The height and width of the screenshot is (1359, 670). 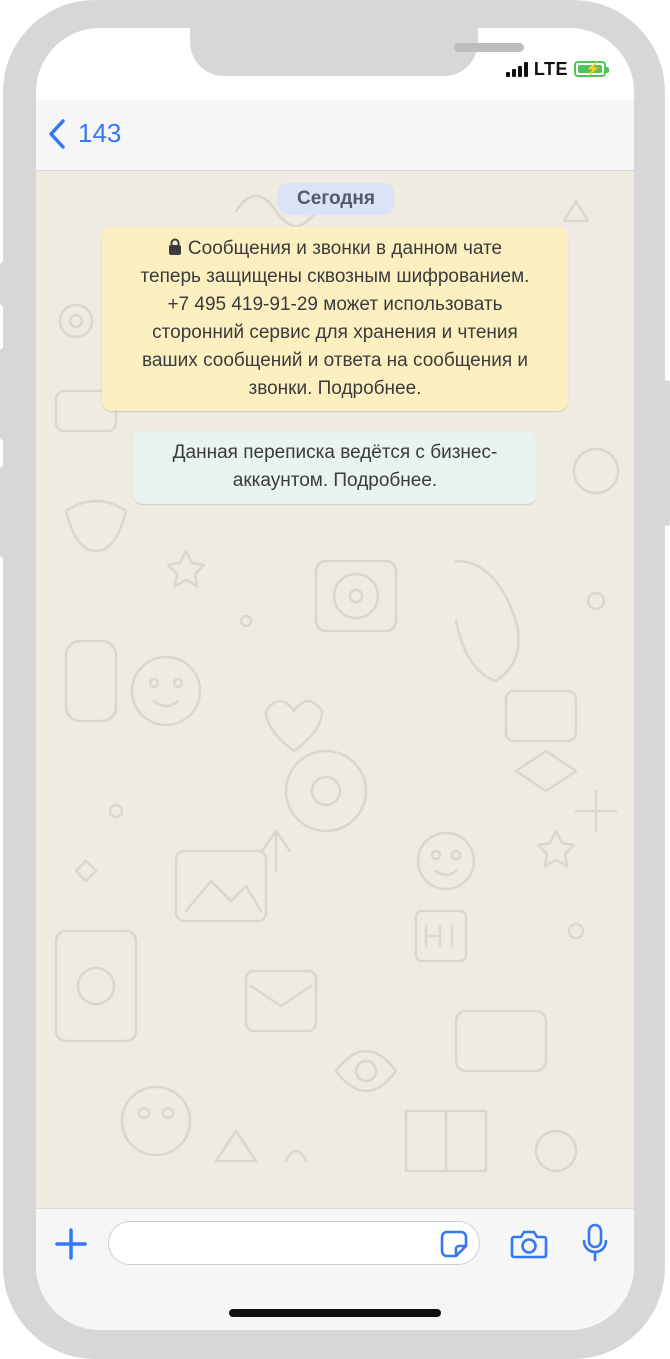 I want to click on date-separator: Сегодня, so click(x=336, y=199).